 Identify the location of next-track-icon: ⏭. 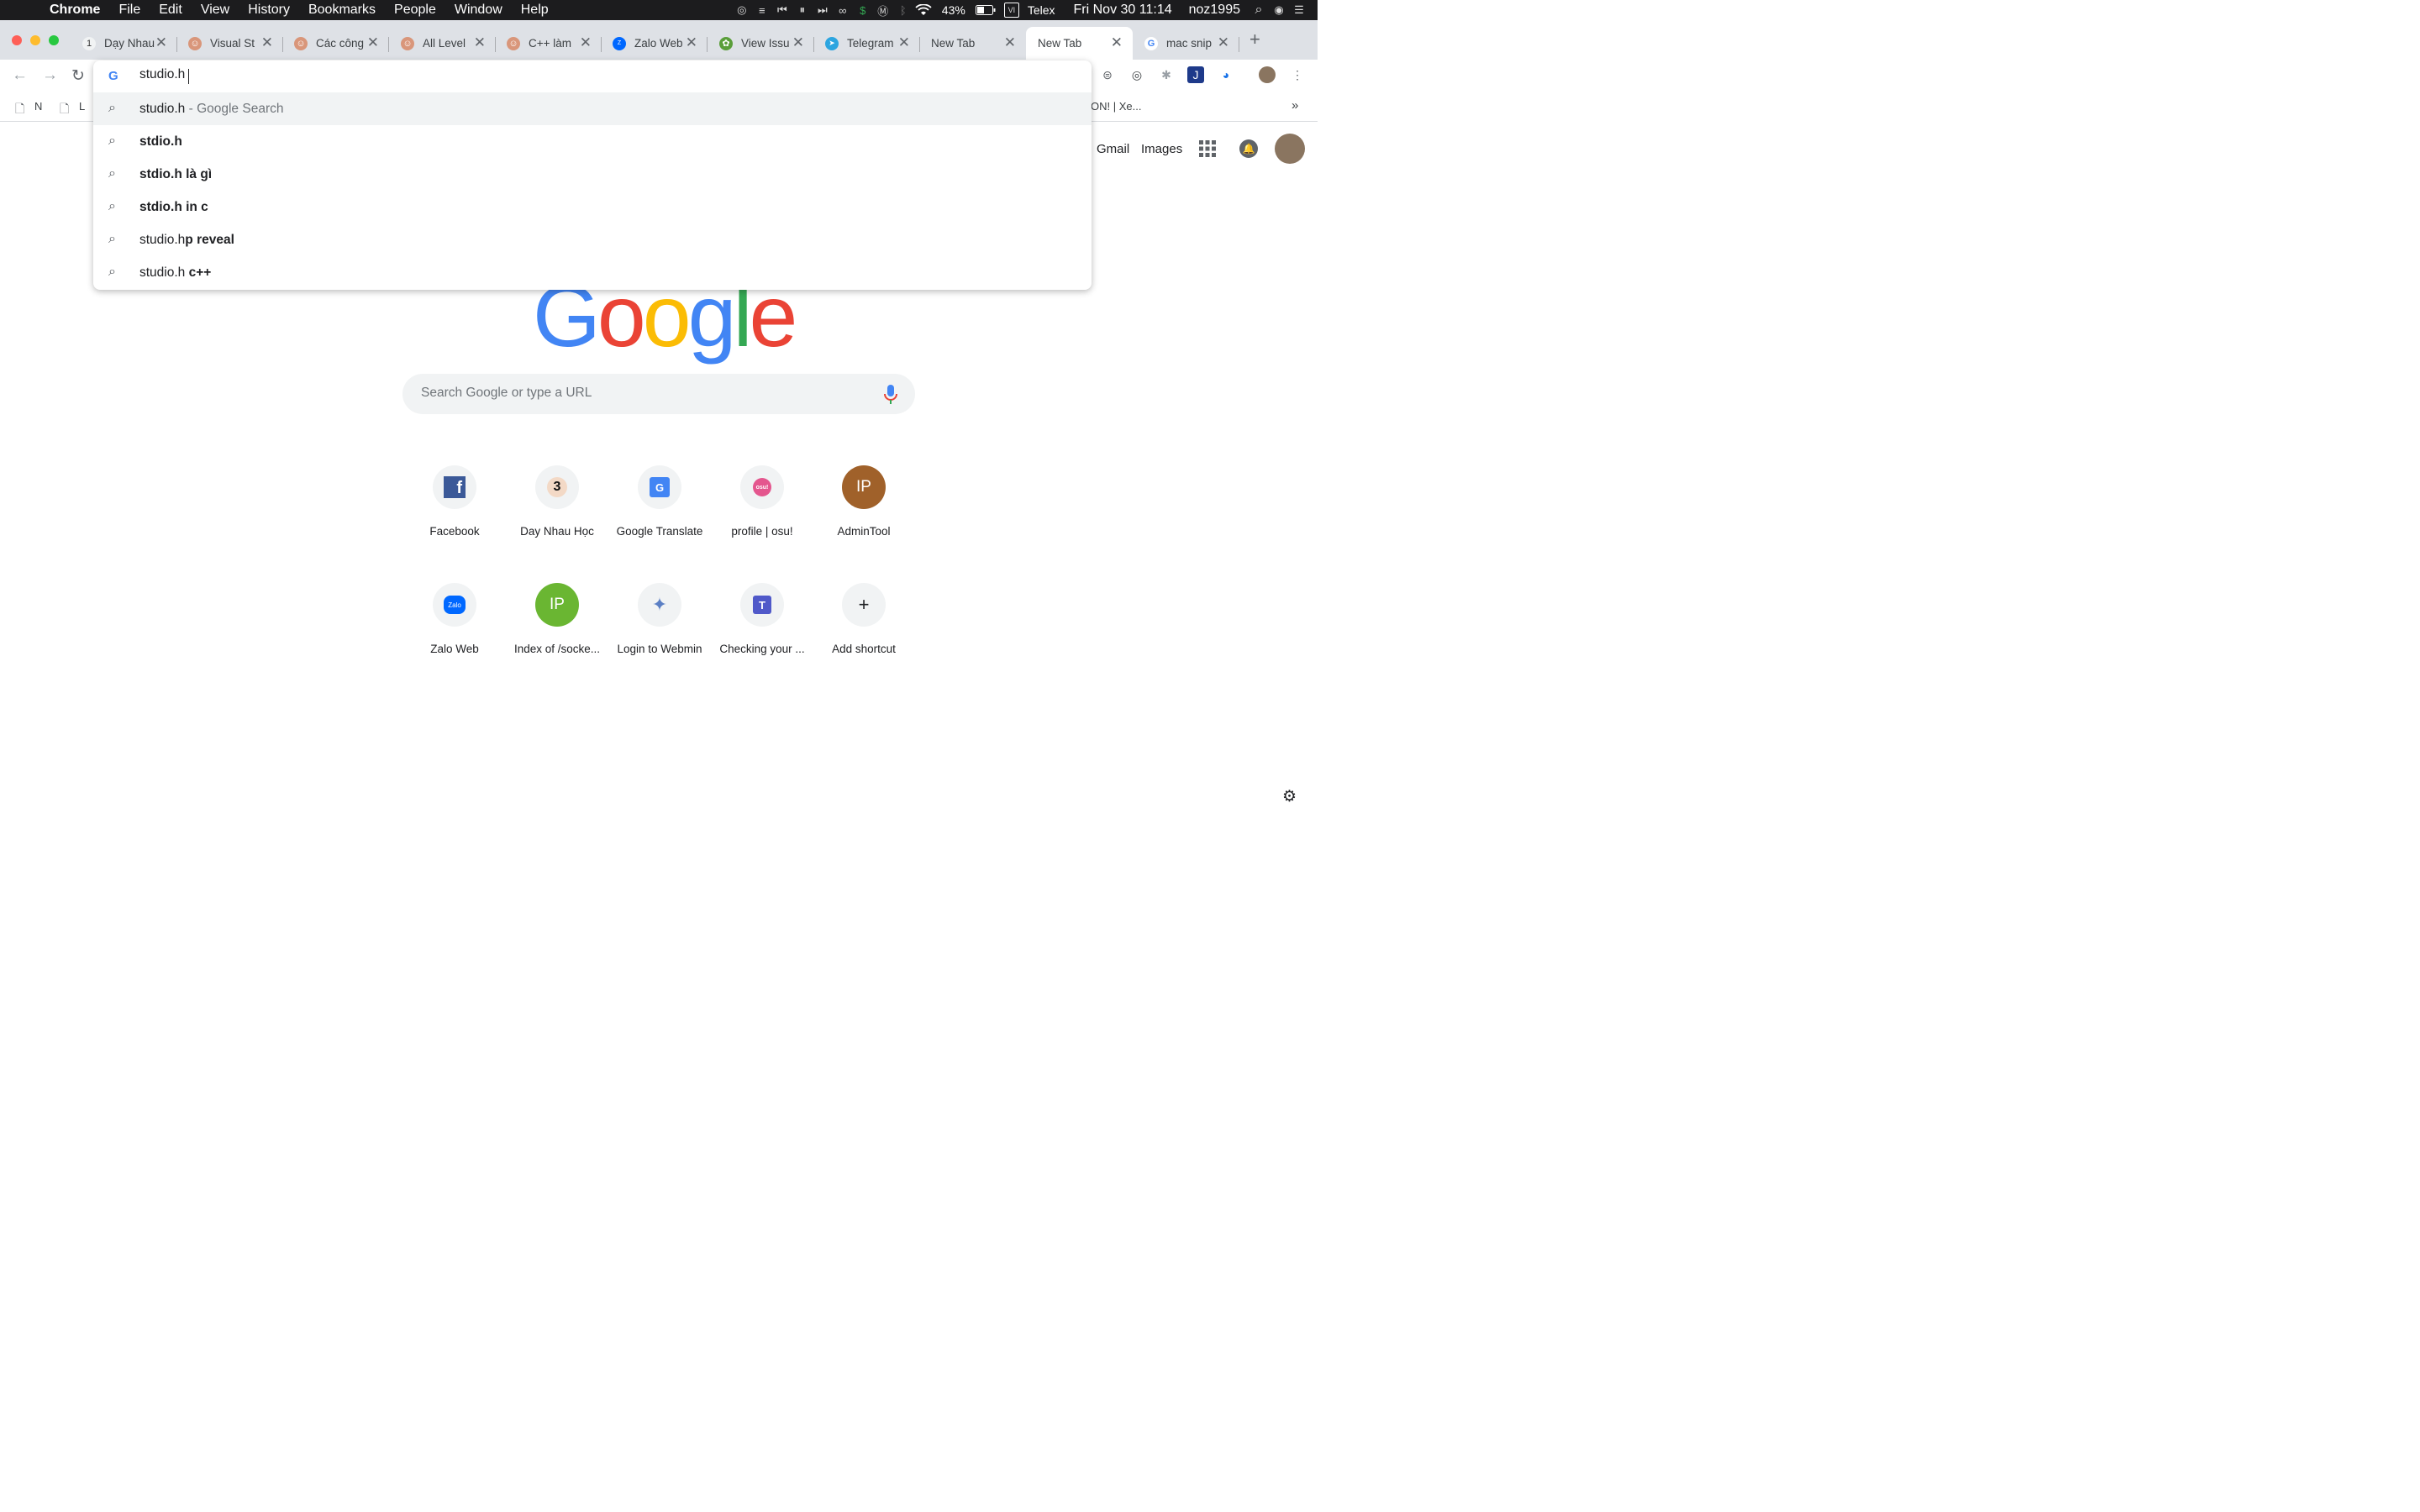
(823, 10).